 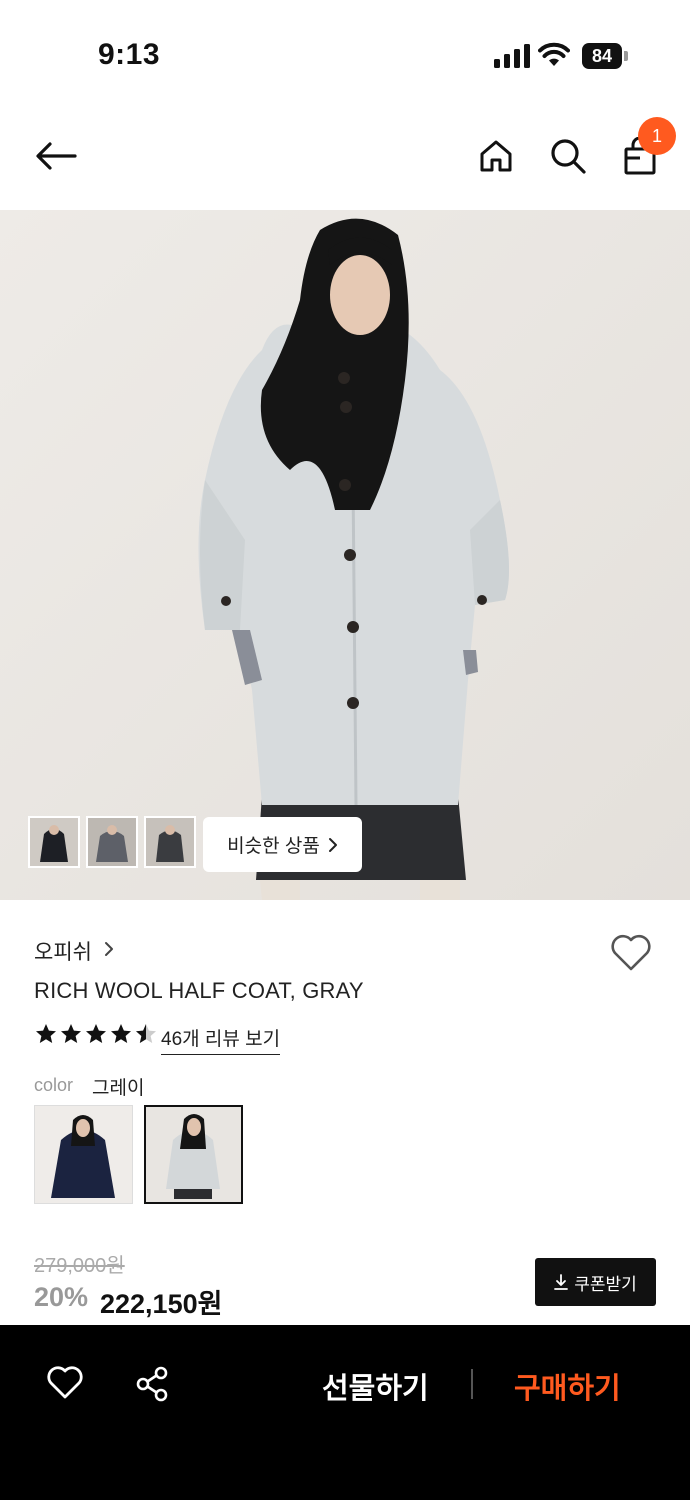 I want to click on gift-button: 선물하기, so click(x=375, y=1386).